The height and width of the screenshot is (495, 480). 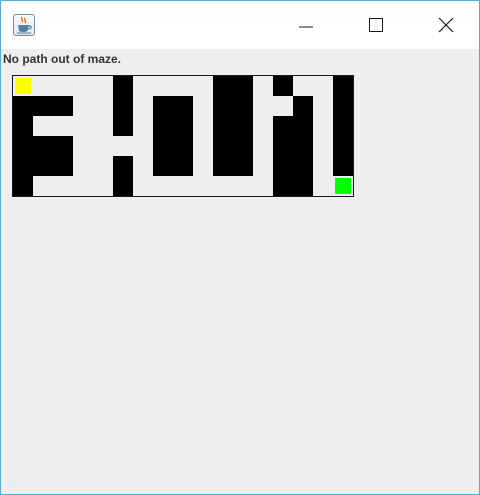 I want to click on java-coffee-cup-icon, so click(x=24, y=25).